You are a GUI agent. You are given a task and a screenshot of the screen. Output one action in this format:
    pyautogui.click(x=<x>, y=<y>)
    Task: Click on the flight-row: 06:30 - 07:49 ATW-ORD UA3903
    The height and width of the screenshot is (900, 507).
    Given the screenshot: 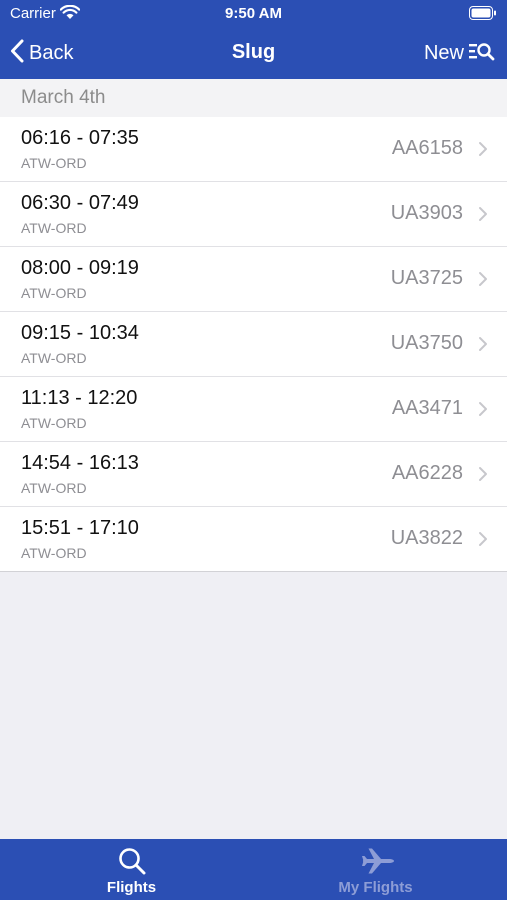 What is the action you would take?
    pyautogui.click(x=253, y=214)
    